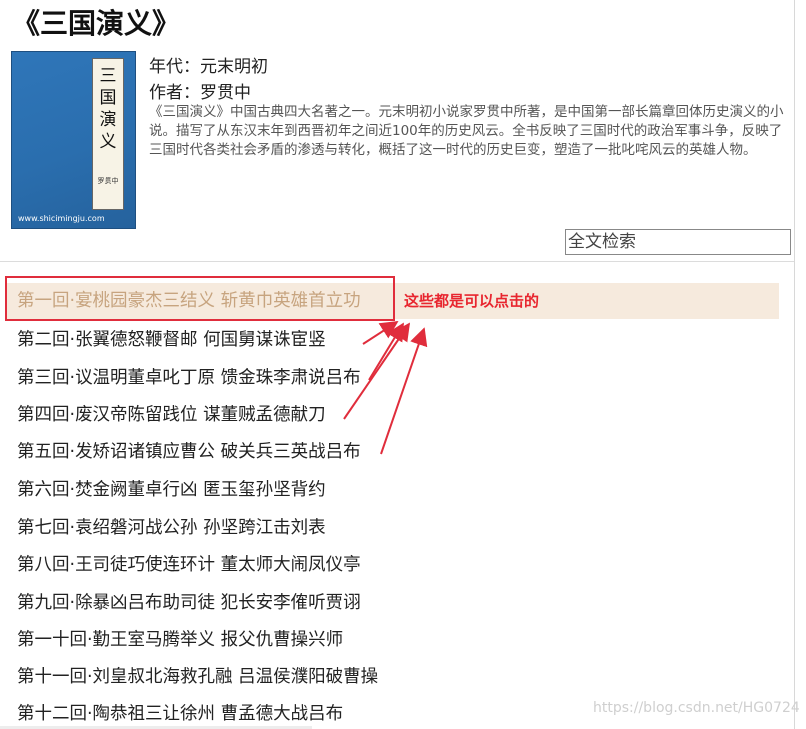 This screenshot has height=729, width=806. What do you see at coordinates (61, 218) in the screenshot?
I see `cover-site-text: www.shicimingju.com` at bounding box center [61, 218].